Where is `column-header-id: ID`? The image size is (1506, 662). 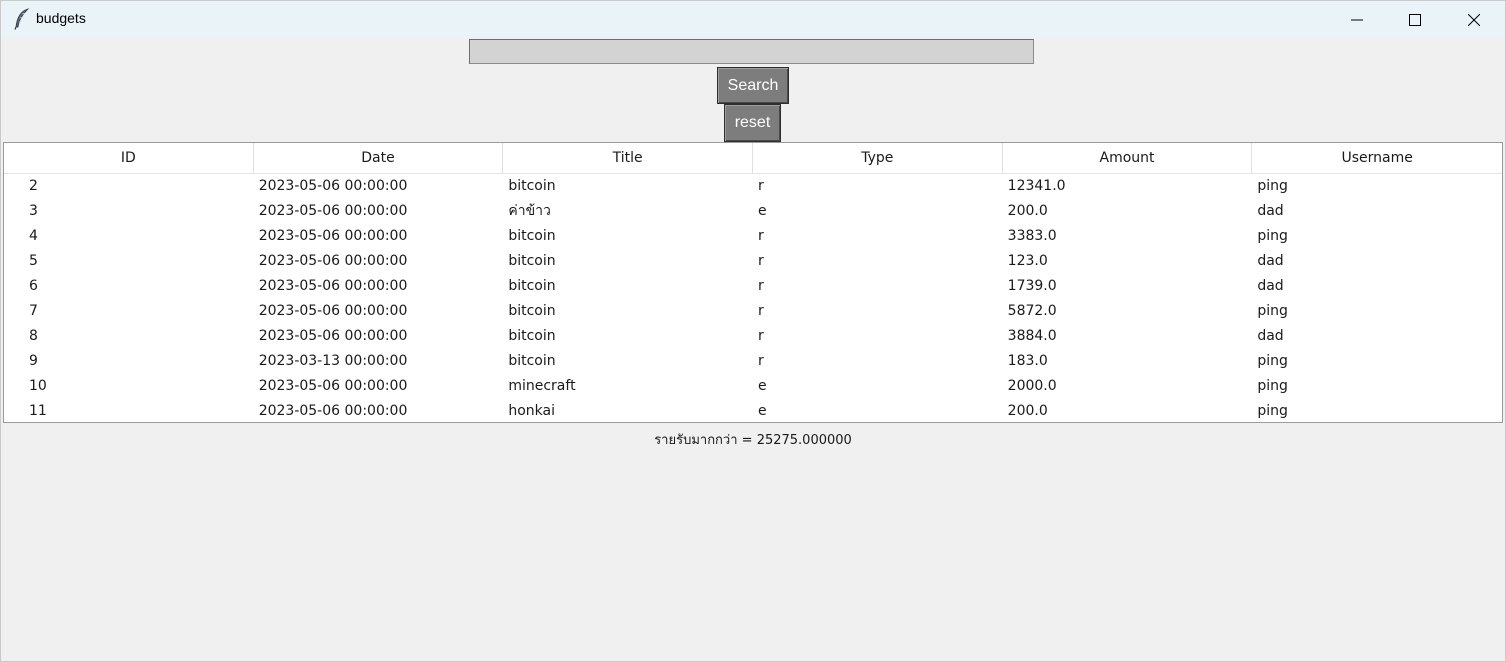 column-header-id: ID is located at coordinates (129, 158).